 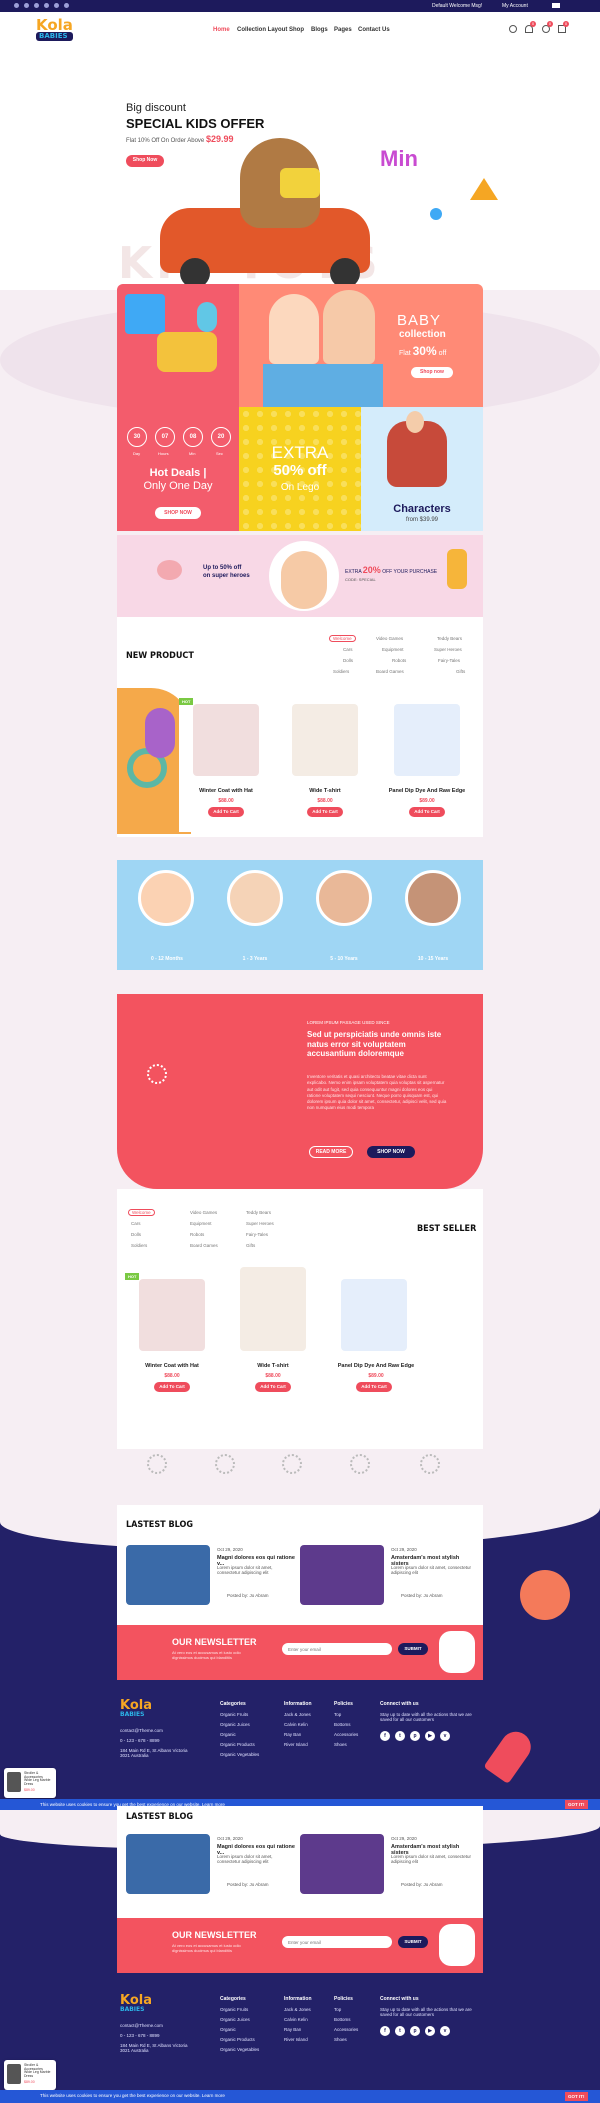 I want to click on footer-link: Shoes, so click(x=340, y=2039).